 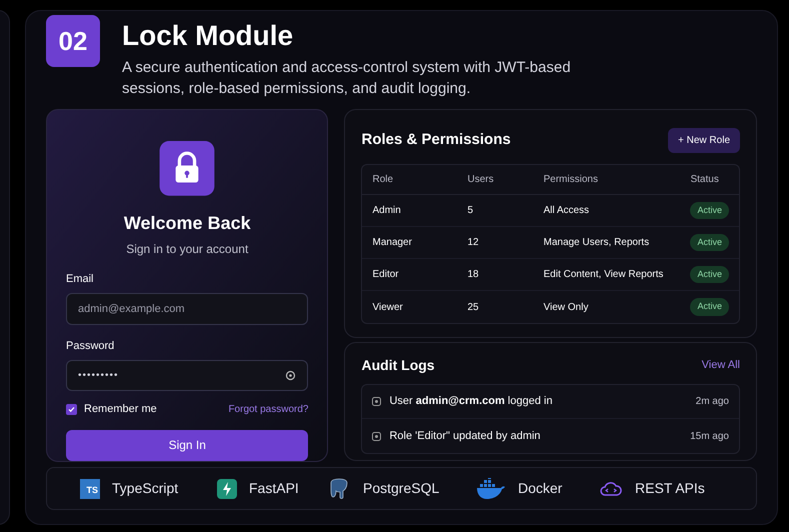 I want to click on tech-label: PostgreSQL, so click(x=401, y=488).